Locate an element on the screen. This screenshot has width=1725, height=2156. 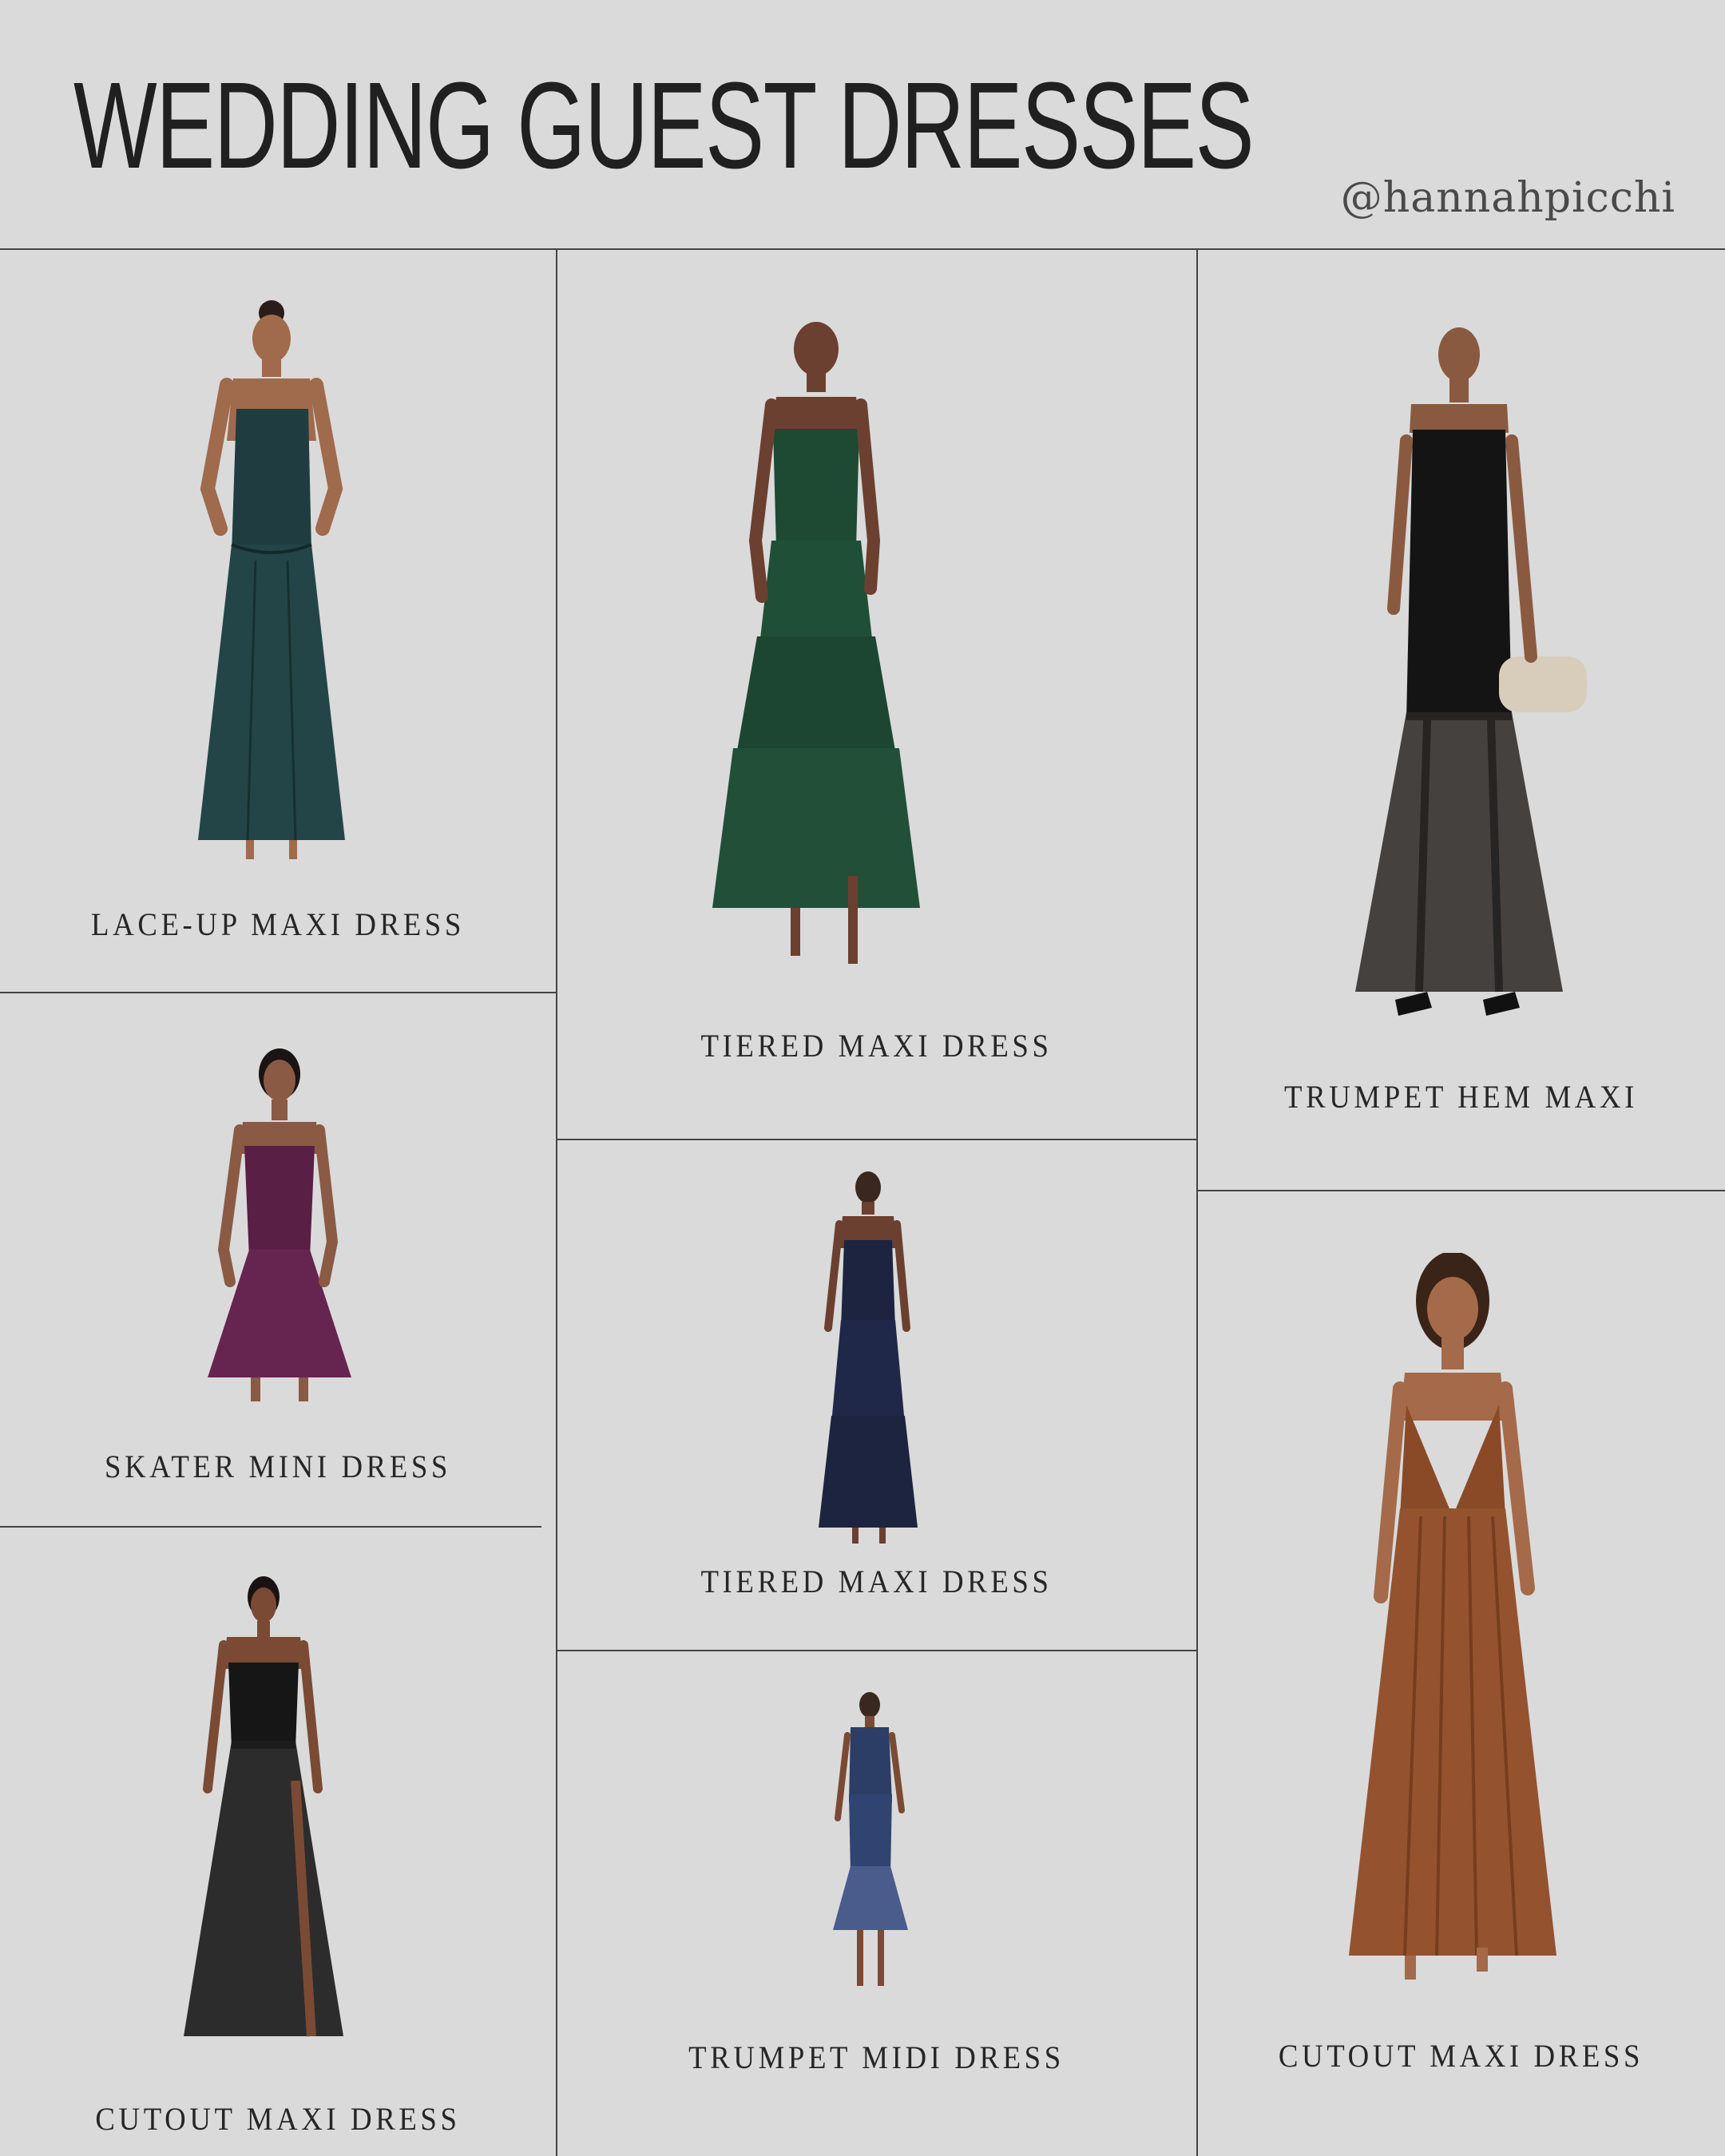
product-card: LACE-UP MAXI DRESS is located at coordinates (278, 620).